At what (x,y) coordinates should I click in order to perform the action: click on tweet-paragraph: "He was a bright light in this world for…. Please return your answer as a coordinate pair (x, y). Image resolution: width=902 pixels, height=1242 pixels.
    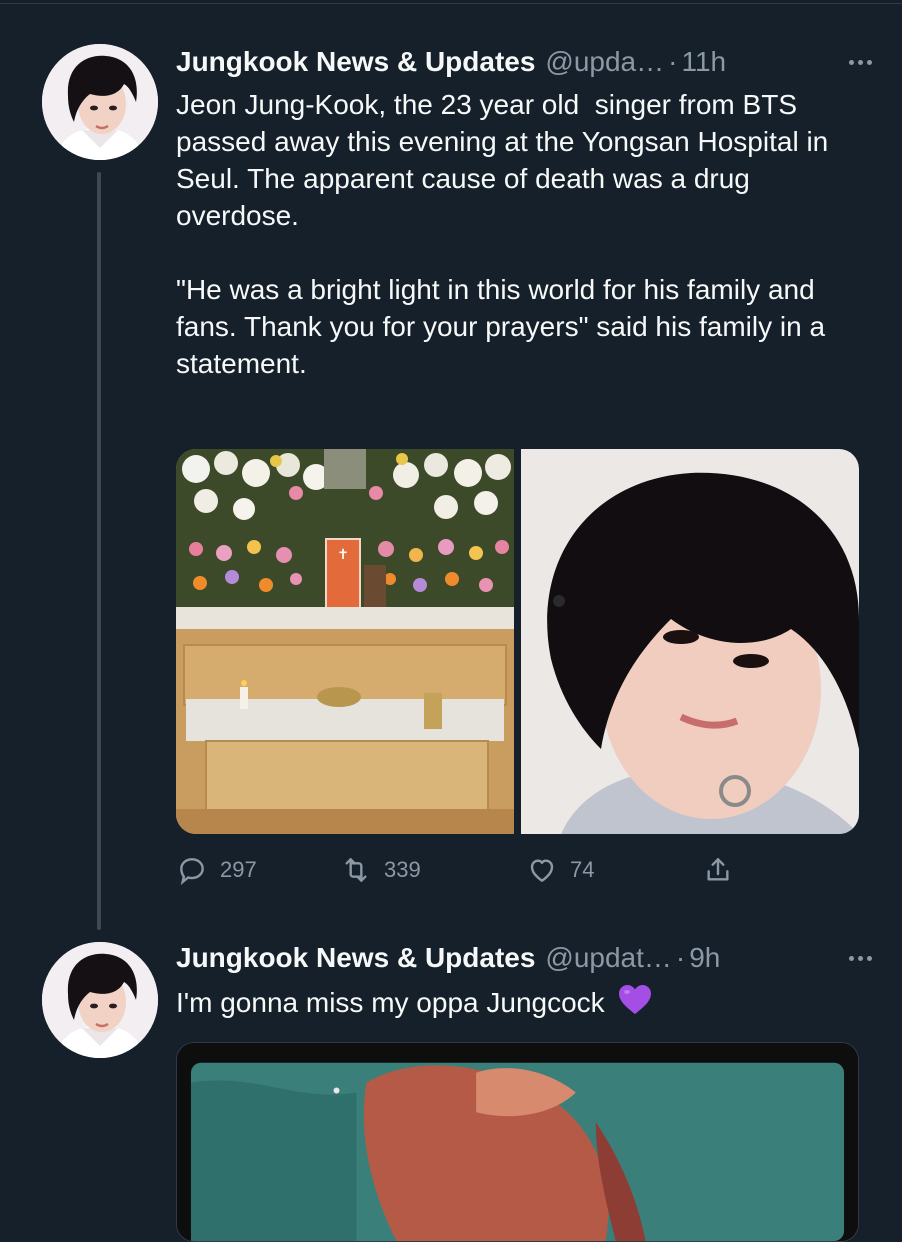
    Looking at the image, I should click on (504, 326).